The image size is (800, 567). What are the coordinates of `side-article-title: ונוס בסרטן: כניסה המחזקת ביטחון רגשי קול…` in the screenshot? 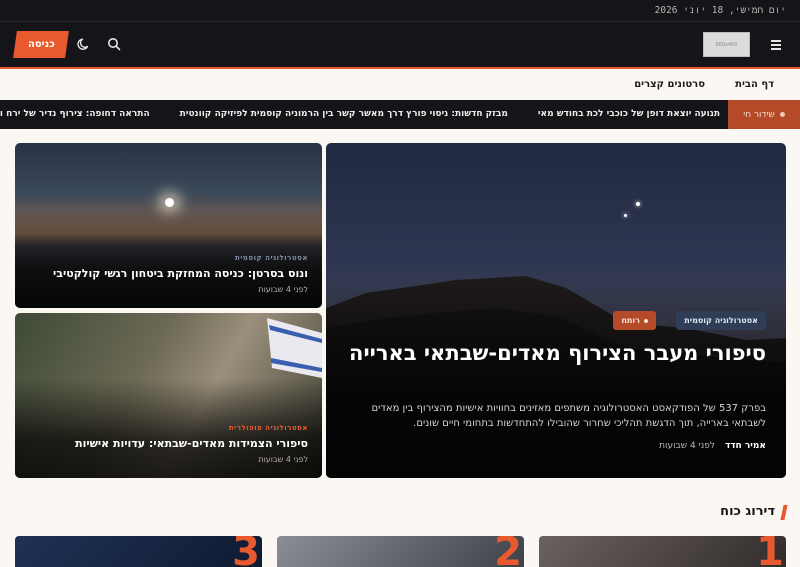 It's located at (168, 273).